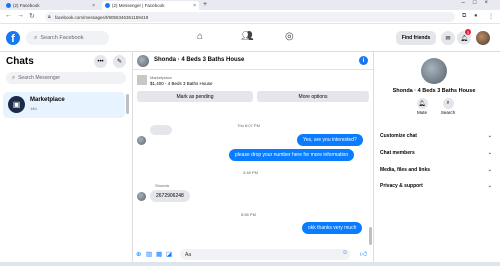  I want to click on chats-title: Chats, so click(20, 61).